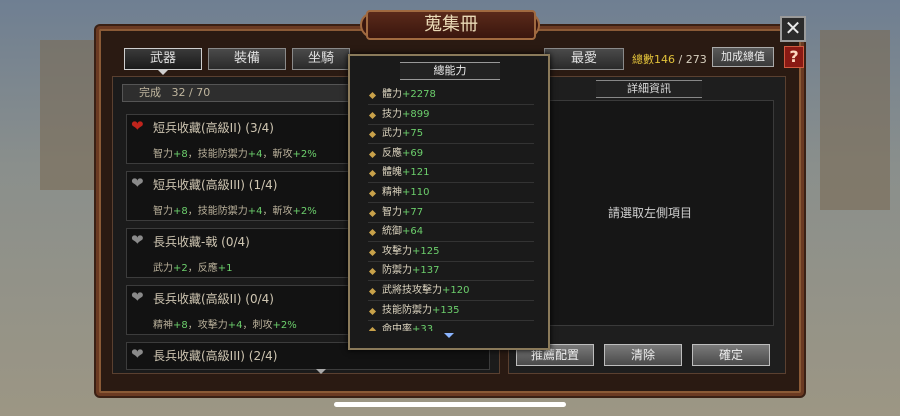 This screenshot has height=416, width=900. What do you see at coordinates (407, 310) in the screenshot?
I see `stat-label: 技能防禦力` at bounding box center [407, 310].